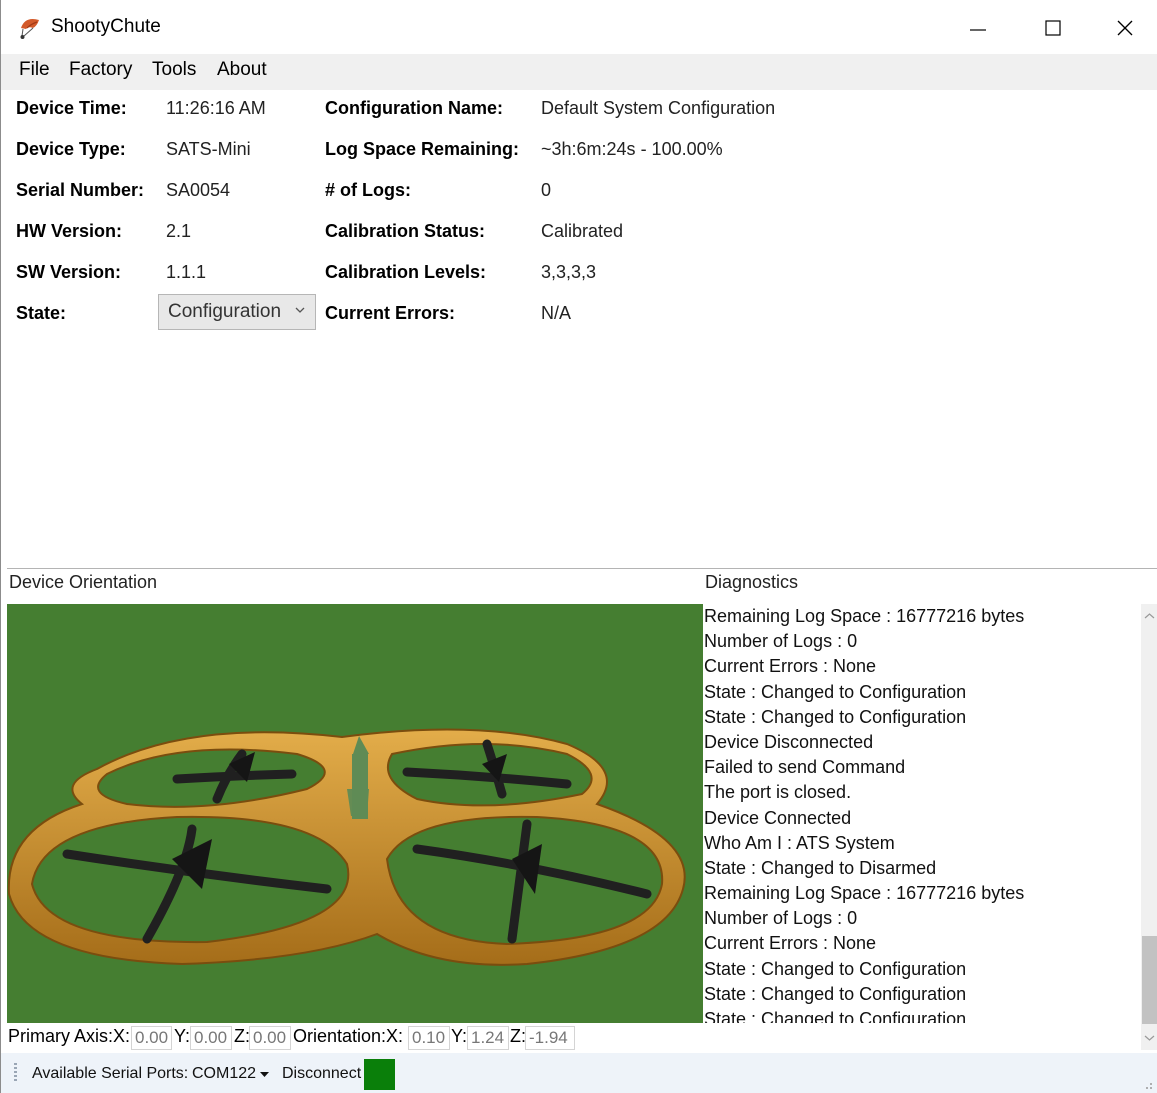 This screenshot has height=1093, width=1157. What do you see at coordinates (15, 1073) in the screenshot?
I see `toolbar-grip` at bounding box center [15, 1073].